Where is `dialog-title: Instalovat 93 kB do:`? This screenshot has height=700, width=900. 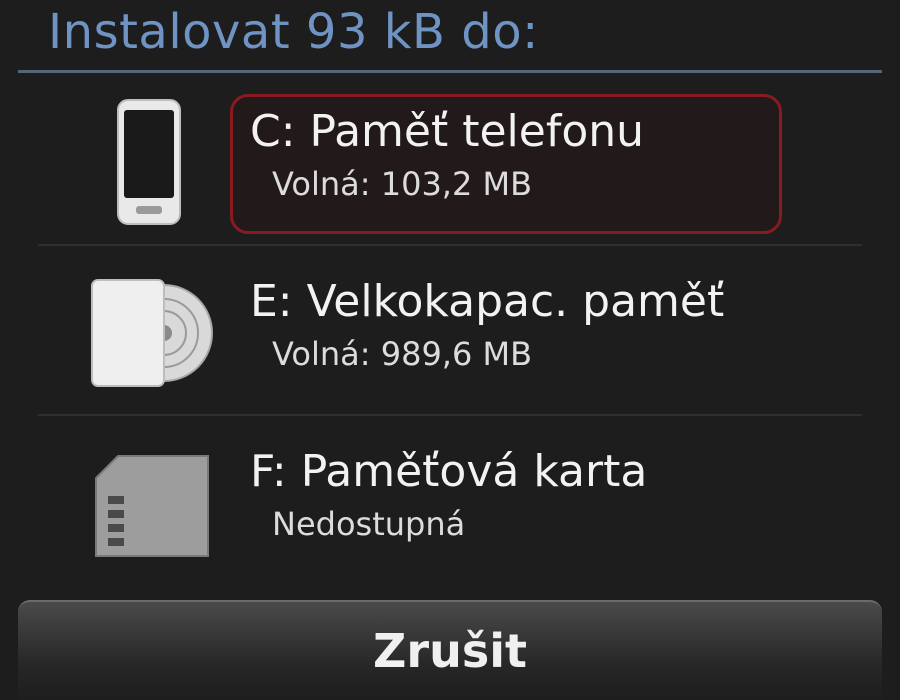 dialog-title: Instalovat 93 kB do: is located at coordinates (293, 32).